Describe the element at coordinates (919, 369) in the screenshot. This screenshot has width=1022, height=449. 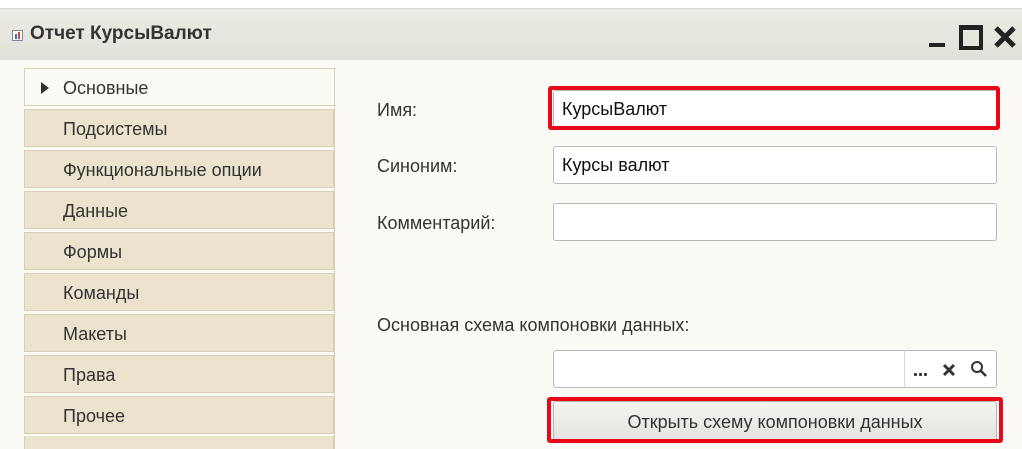
I see `select-button` at that location.